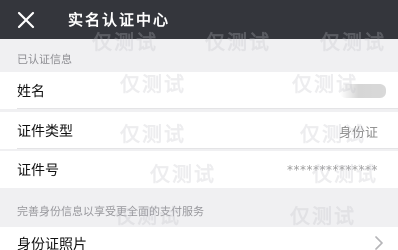  I want to click on section-header: 已认证信息, so click(44, 59).